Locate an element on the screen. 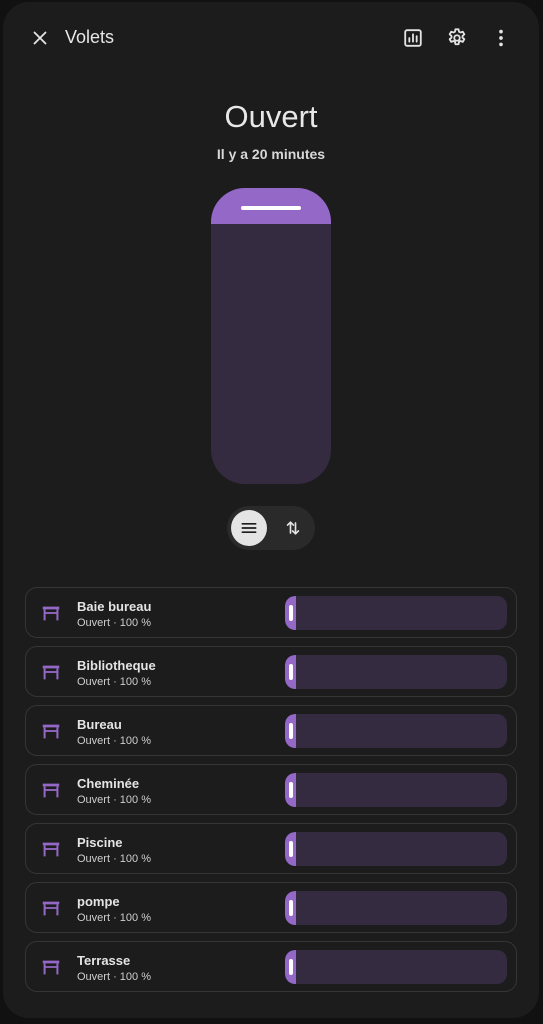 Image resolution: width=543 pixels, height=1024 pixels. swap-vertical-icon is located at coordinates (293, 528).